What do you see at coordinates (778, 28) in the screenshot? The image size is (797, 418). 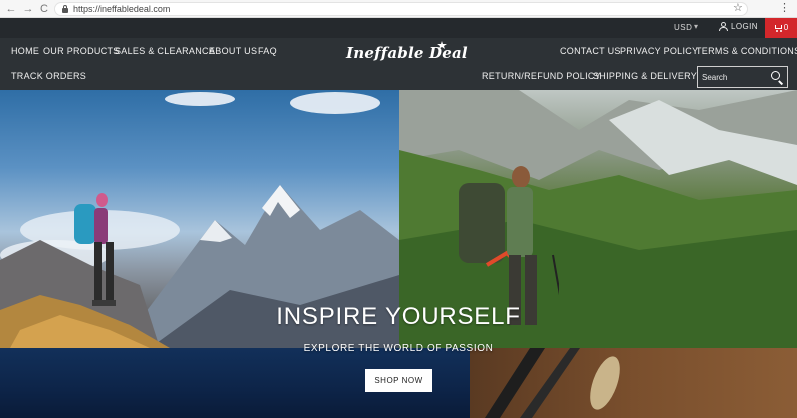 I see `cart-icon` at bounding box center [778, 28].